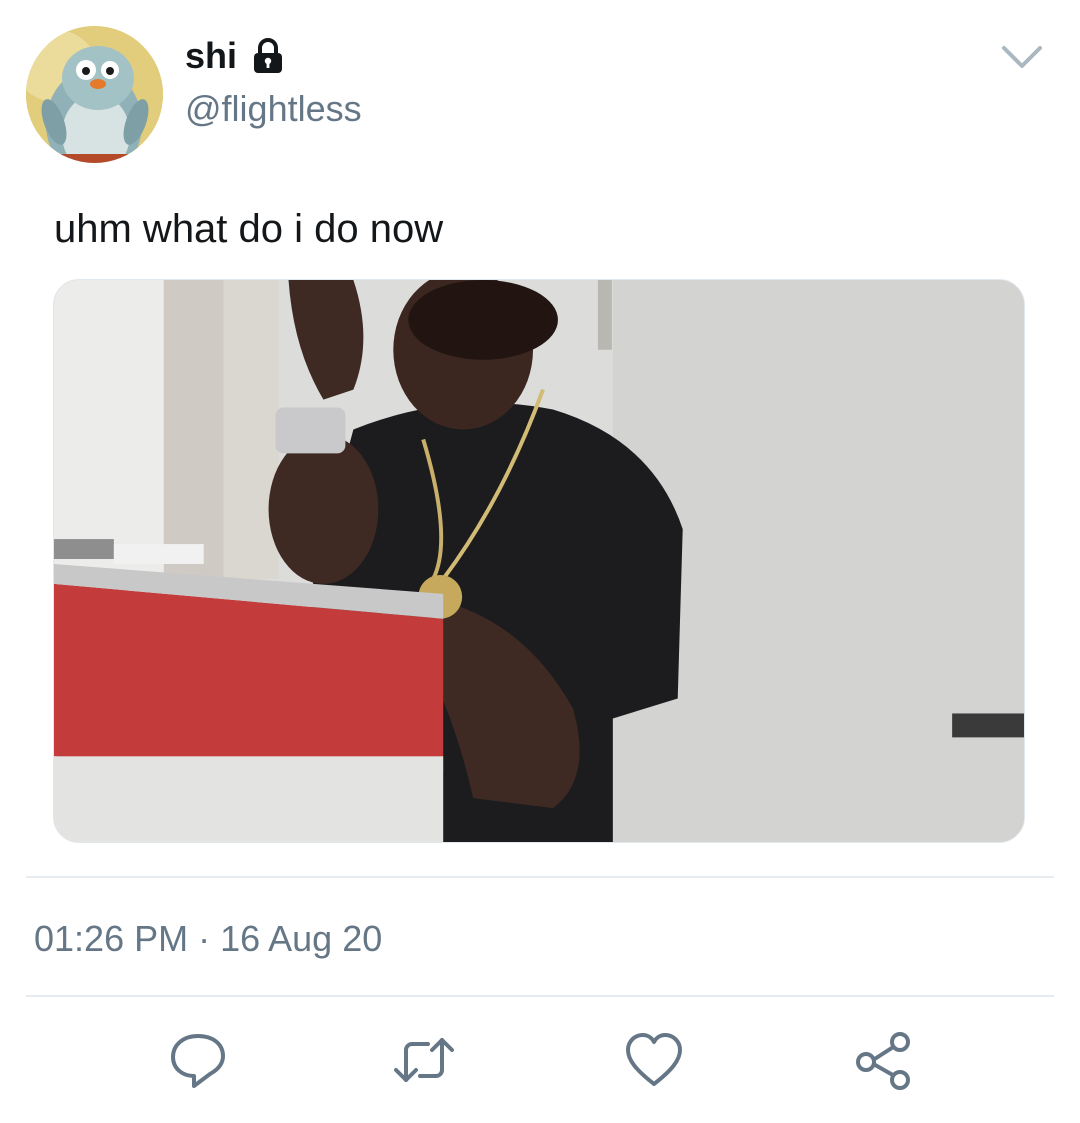 The width and height of the screenshot is (1080, 1123). I want to click on display-name: shi, so click(211, 56).